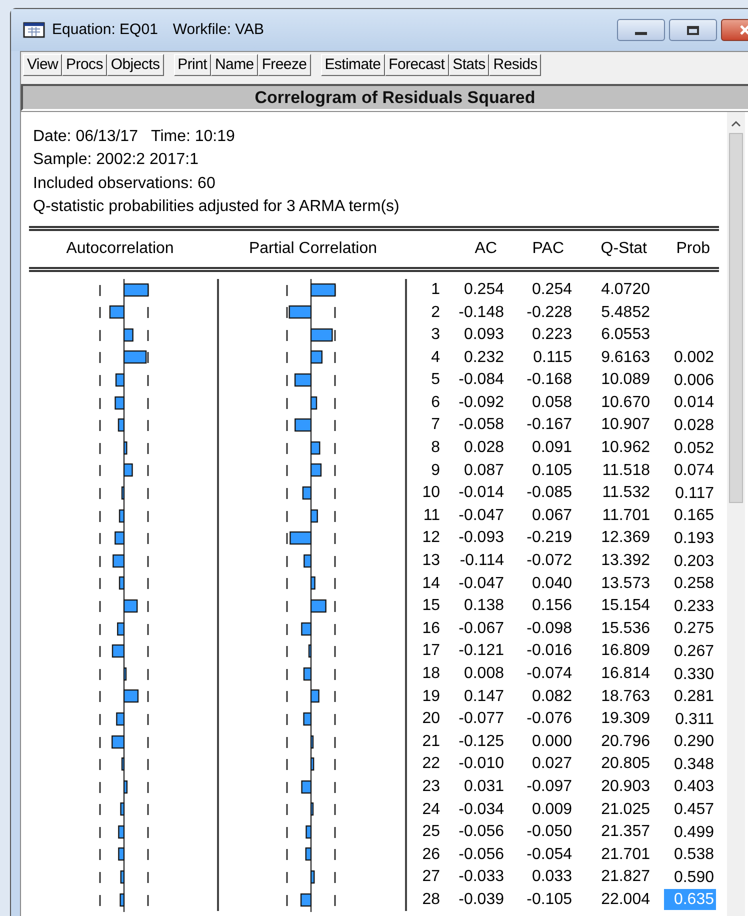  Describe the element at coordinates (430, 651) in the screenshot. I see `lag-cell-text: 17` at that location.